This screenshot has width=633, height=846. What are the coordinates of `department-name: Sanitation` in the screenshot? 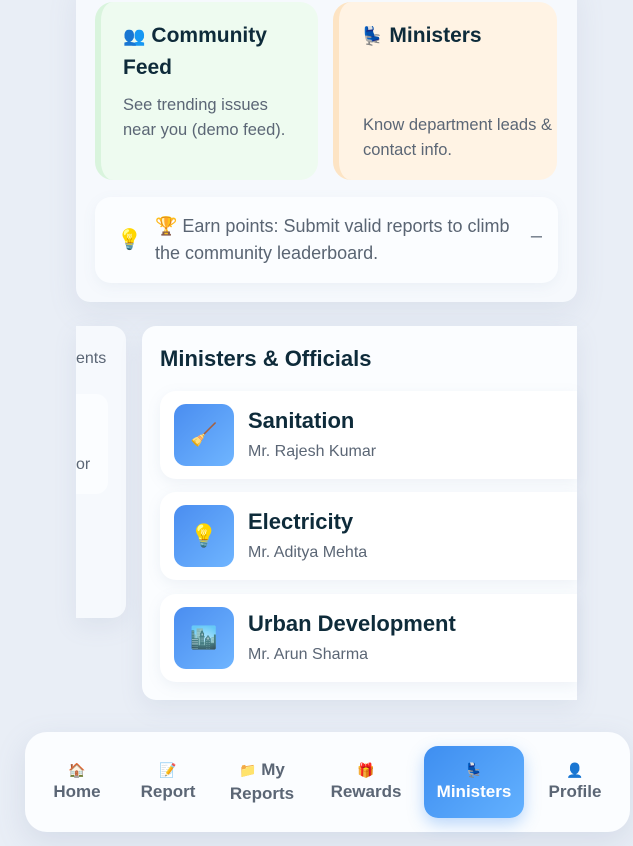 It's located at (301, 420).